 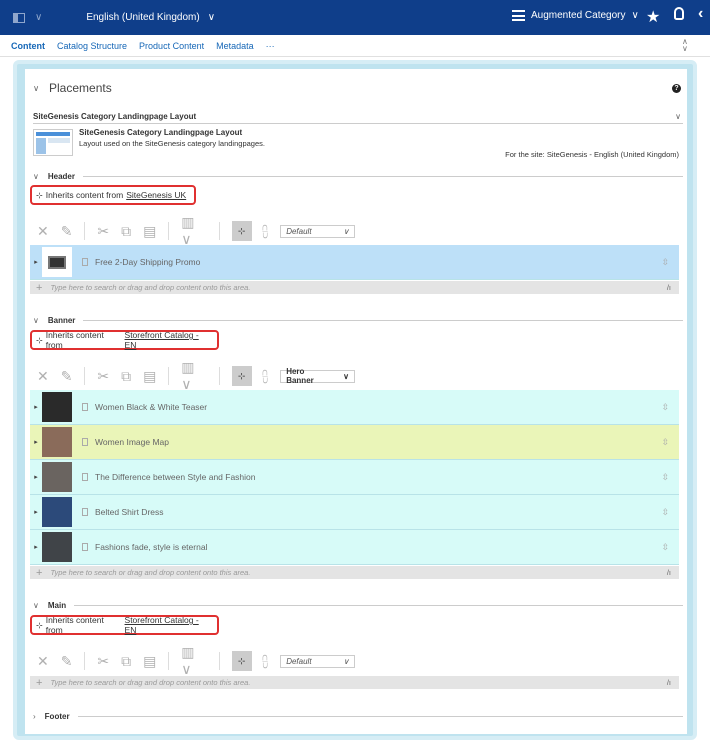 What do you see at coordinates (39, 287) in the screenshot?
I see `plus-icon: +` at bounding box center [39, 287].